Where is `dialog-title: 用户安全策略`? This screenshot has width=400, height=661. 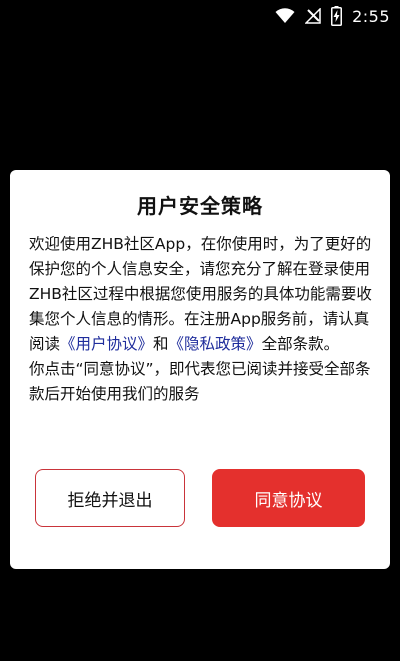
dialog-title: 用户安全策略 is located at coordinates (200, 206).